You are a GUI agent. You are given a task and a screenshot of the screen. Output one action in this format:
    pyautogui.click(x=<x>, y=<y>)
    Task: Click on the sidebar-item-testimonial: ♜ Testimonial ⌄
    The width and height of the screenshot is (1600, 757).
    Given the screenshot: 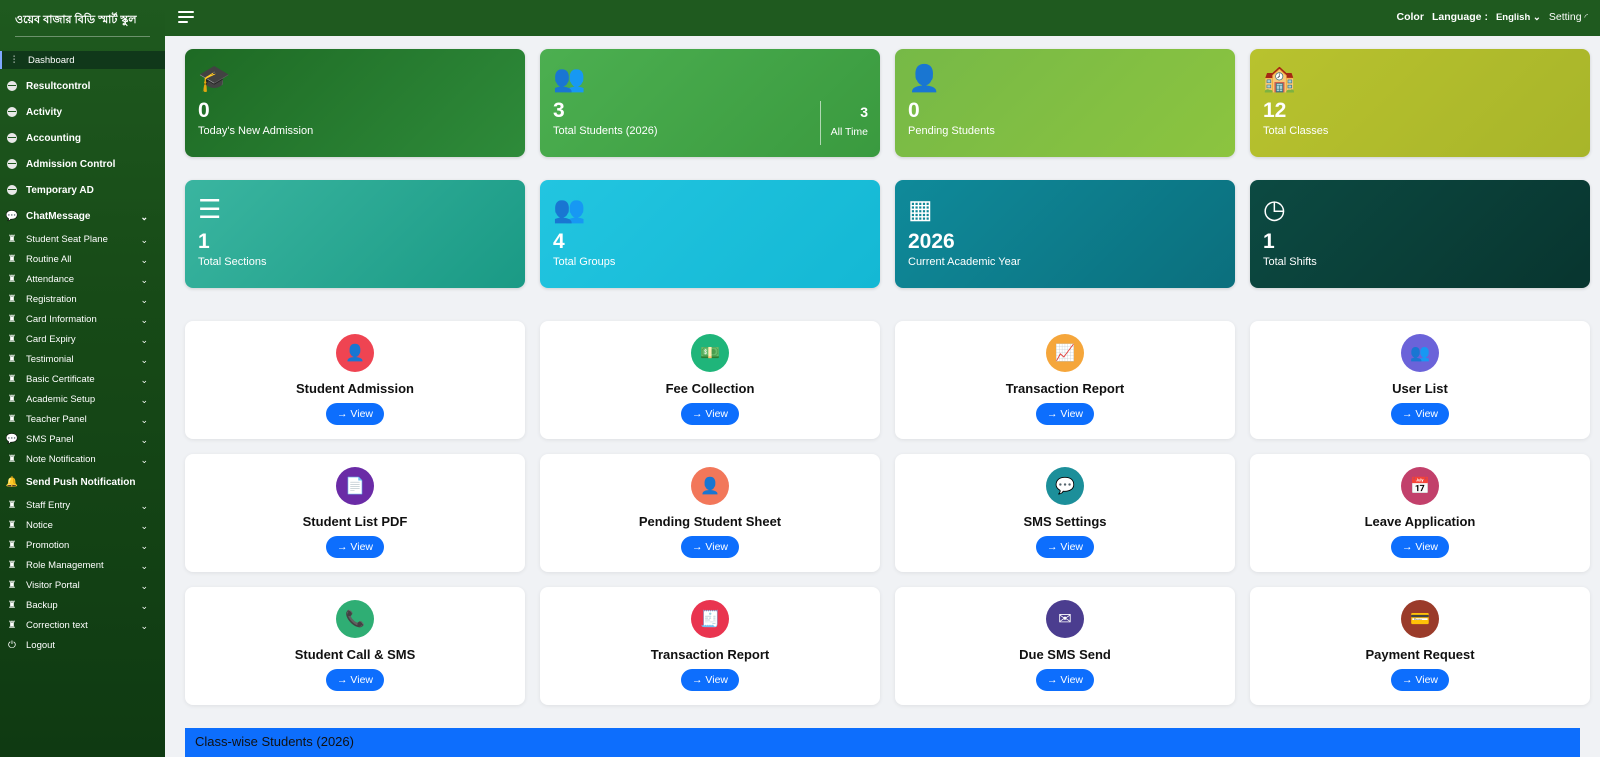 What is the action you would take?
    pyautogui.click(x=82, y=359)
    